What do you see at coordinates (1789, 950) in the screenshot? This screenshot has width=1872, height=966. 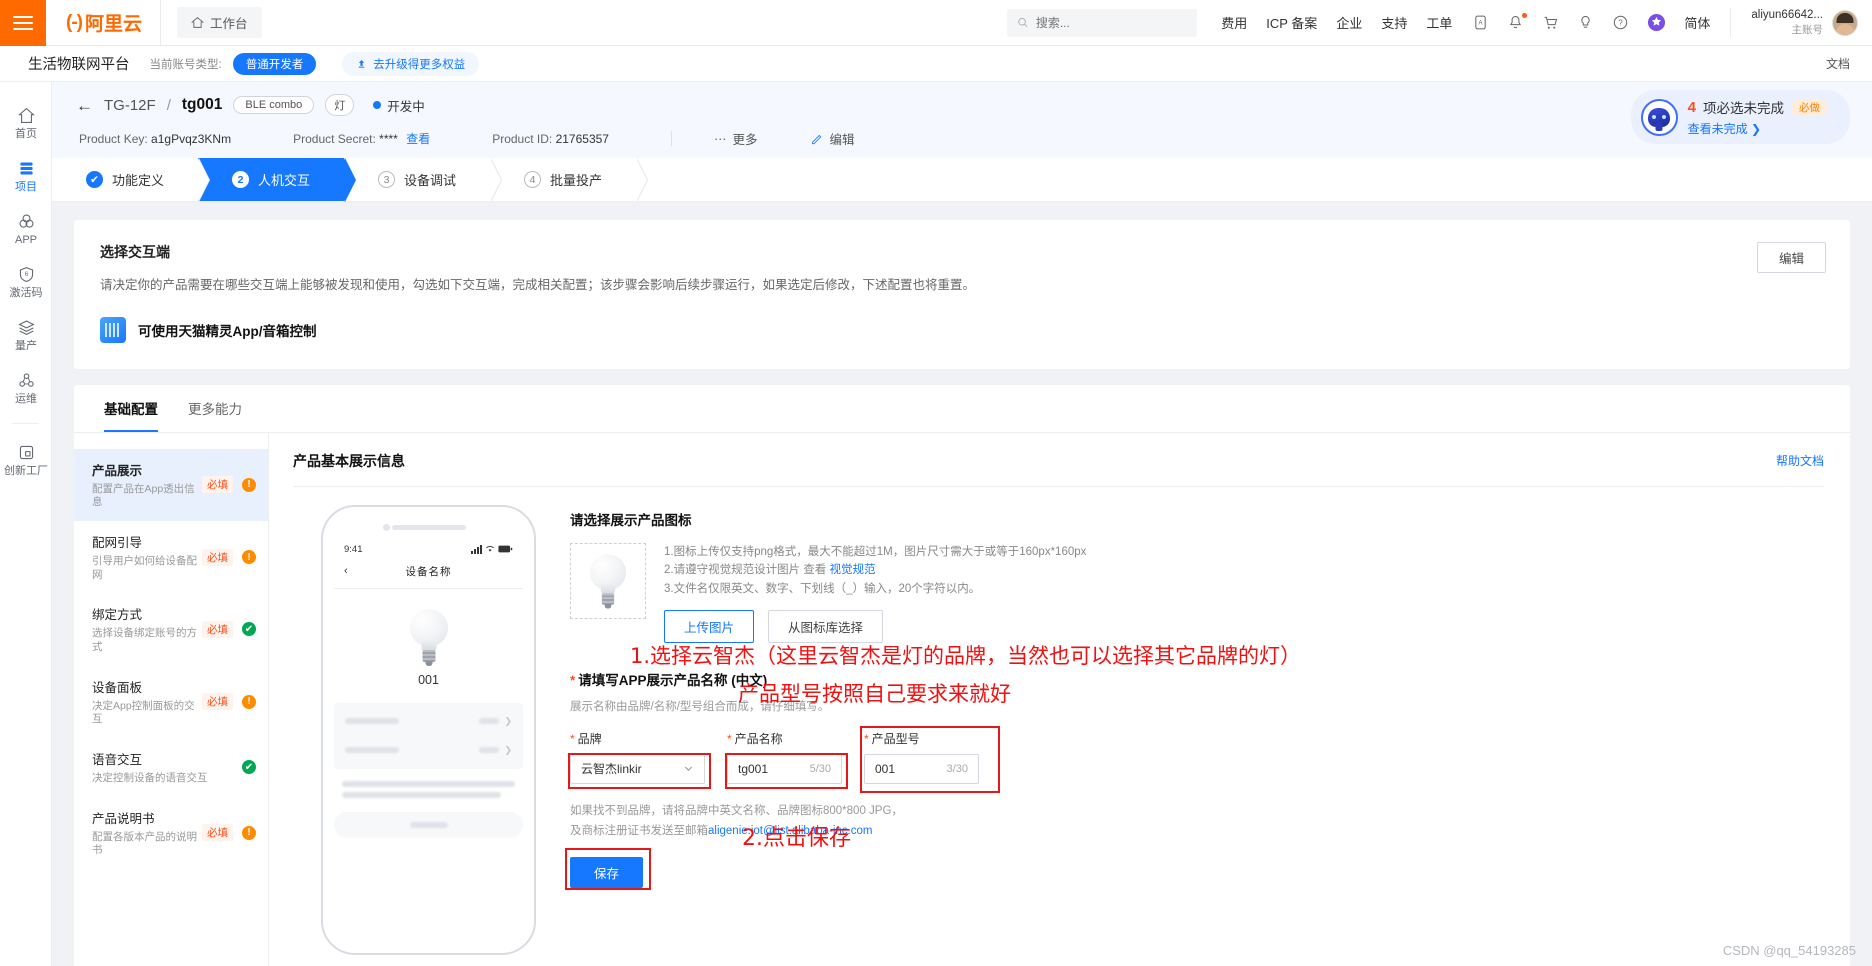 I see `watermark: CSDN @qq_54193285` at bounding box center [1789, 950].